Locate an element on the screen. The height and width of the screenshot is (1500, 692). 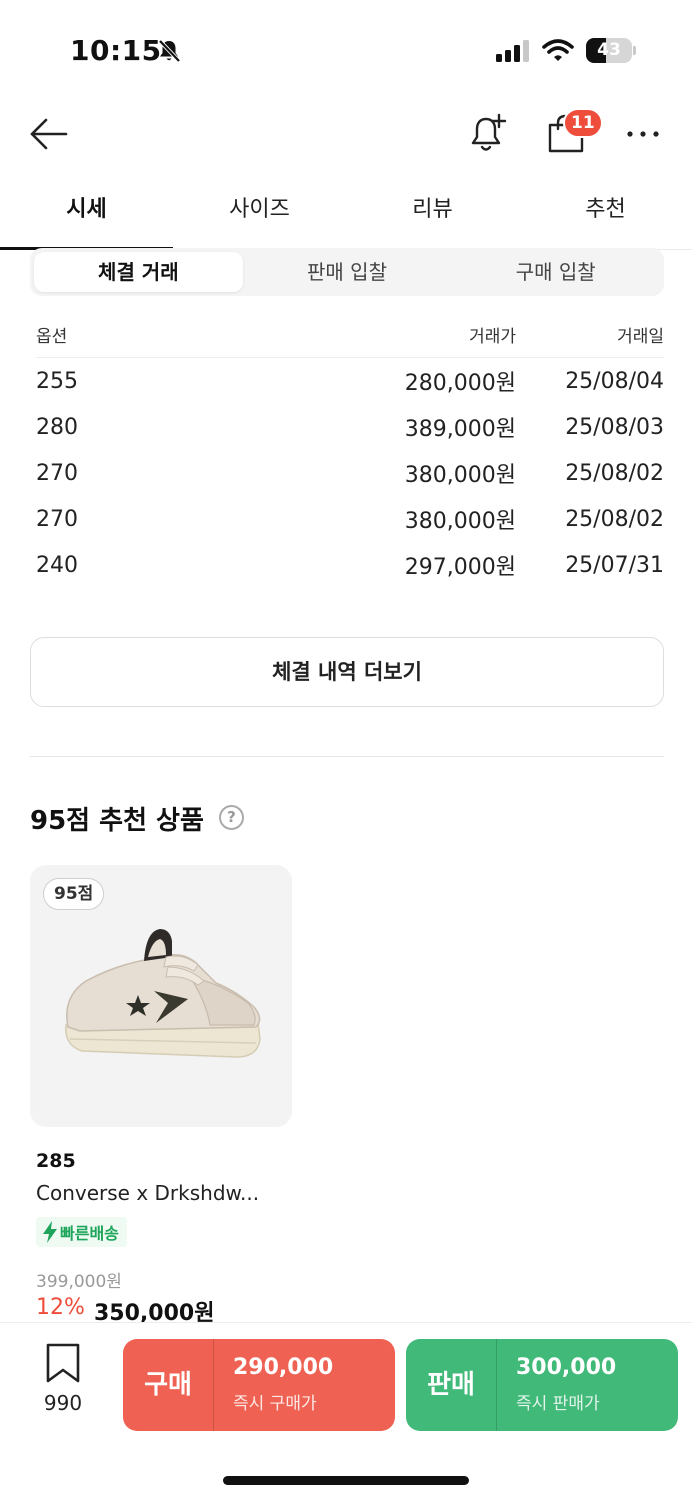
bell-plus-icon is located at coordinates (489, 132).